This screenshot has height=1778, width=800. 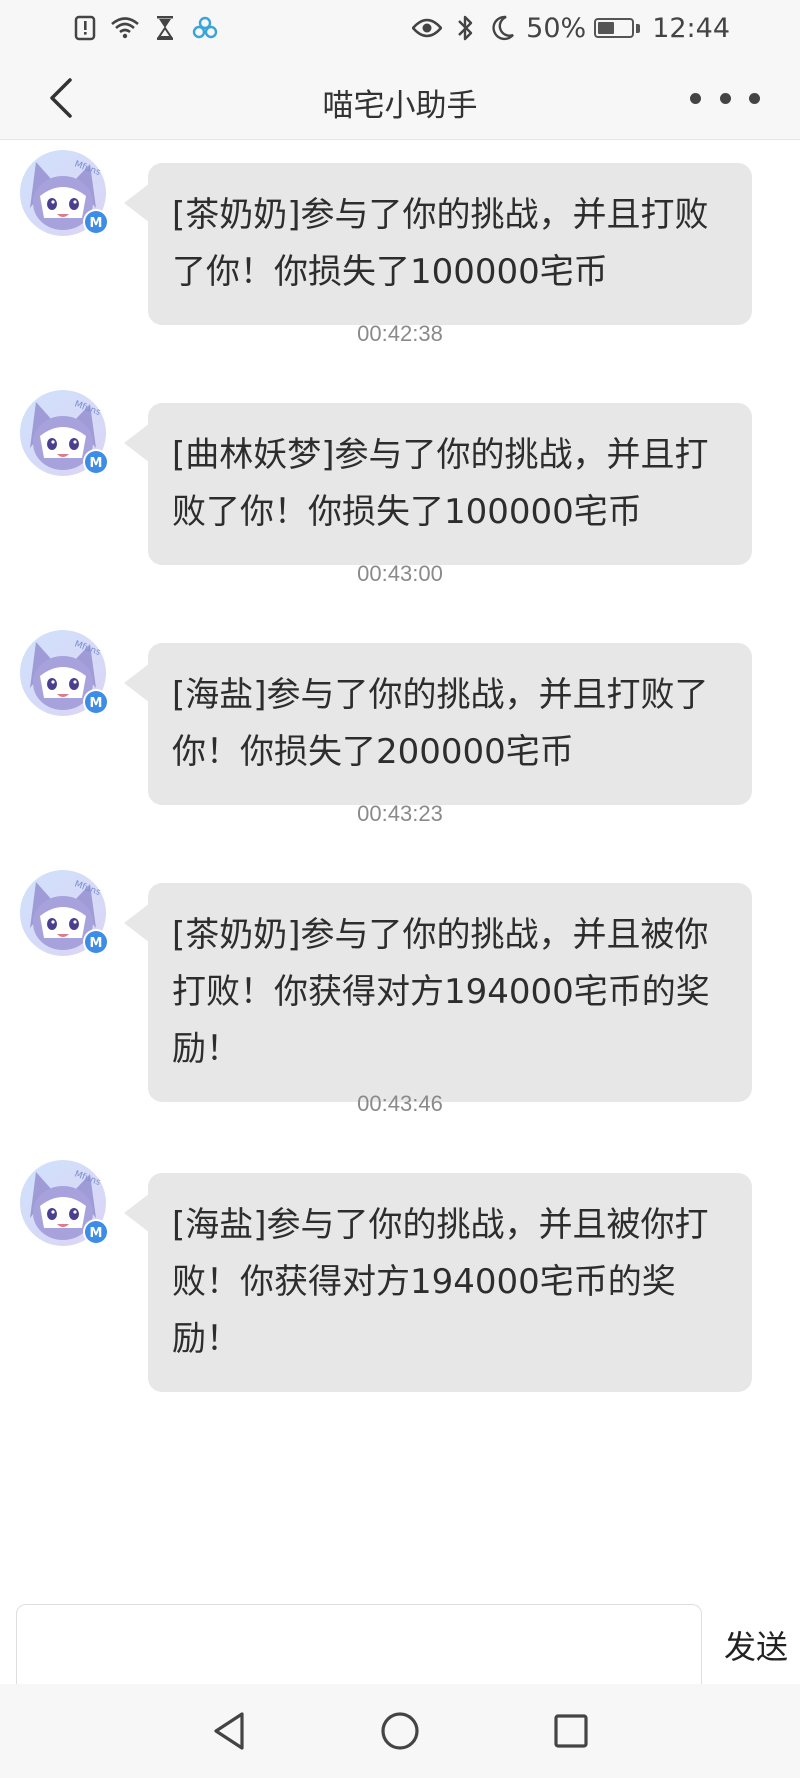 What do you see at coordinates (503, 28) in the screenshot?
I see `moon-icon` at bounding box center [503, 28].